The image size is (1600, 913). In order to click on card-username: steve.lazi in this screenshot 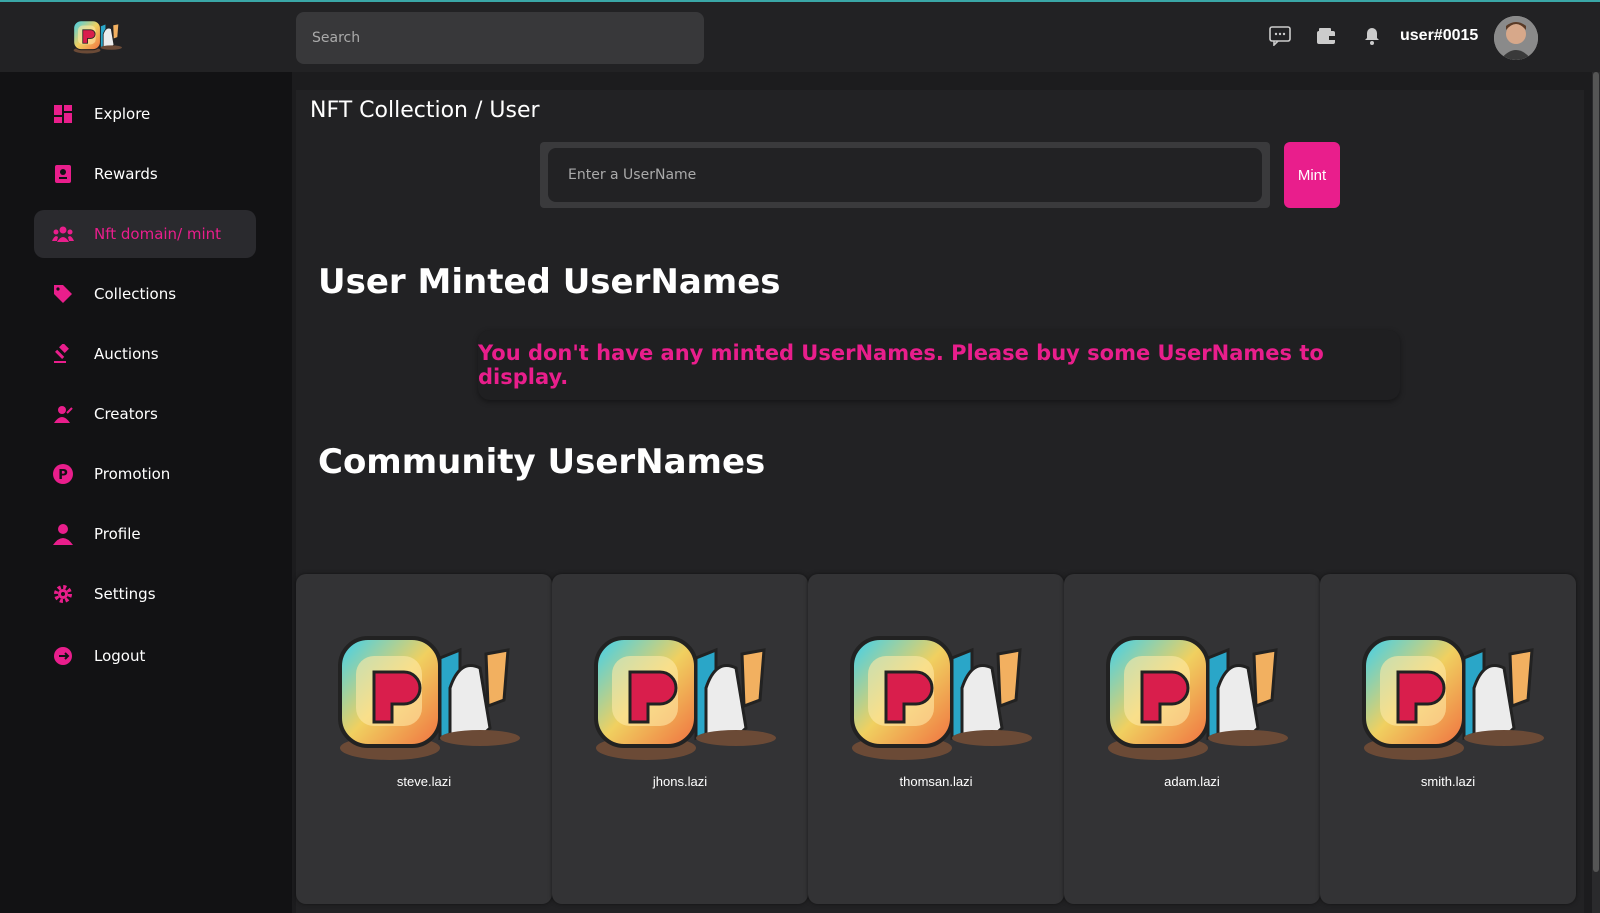, I will do `click(424, 781)`.